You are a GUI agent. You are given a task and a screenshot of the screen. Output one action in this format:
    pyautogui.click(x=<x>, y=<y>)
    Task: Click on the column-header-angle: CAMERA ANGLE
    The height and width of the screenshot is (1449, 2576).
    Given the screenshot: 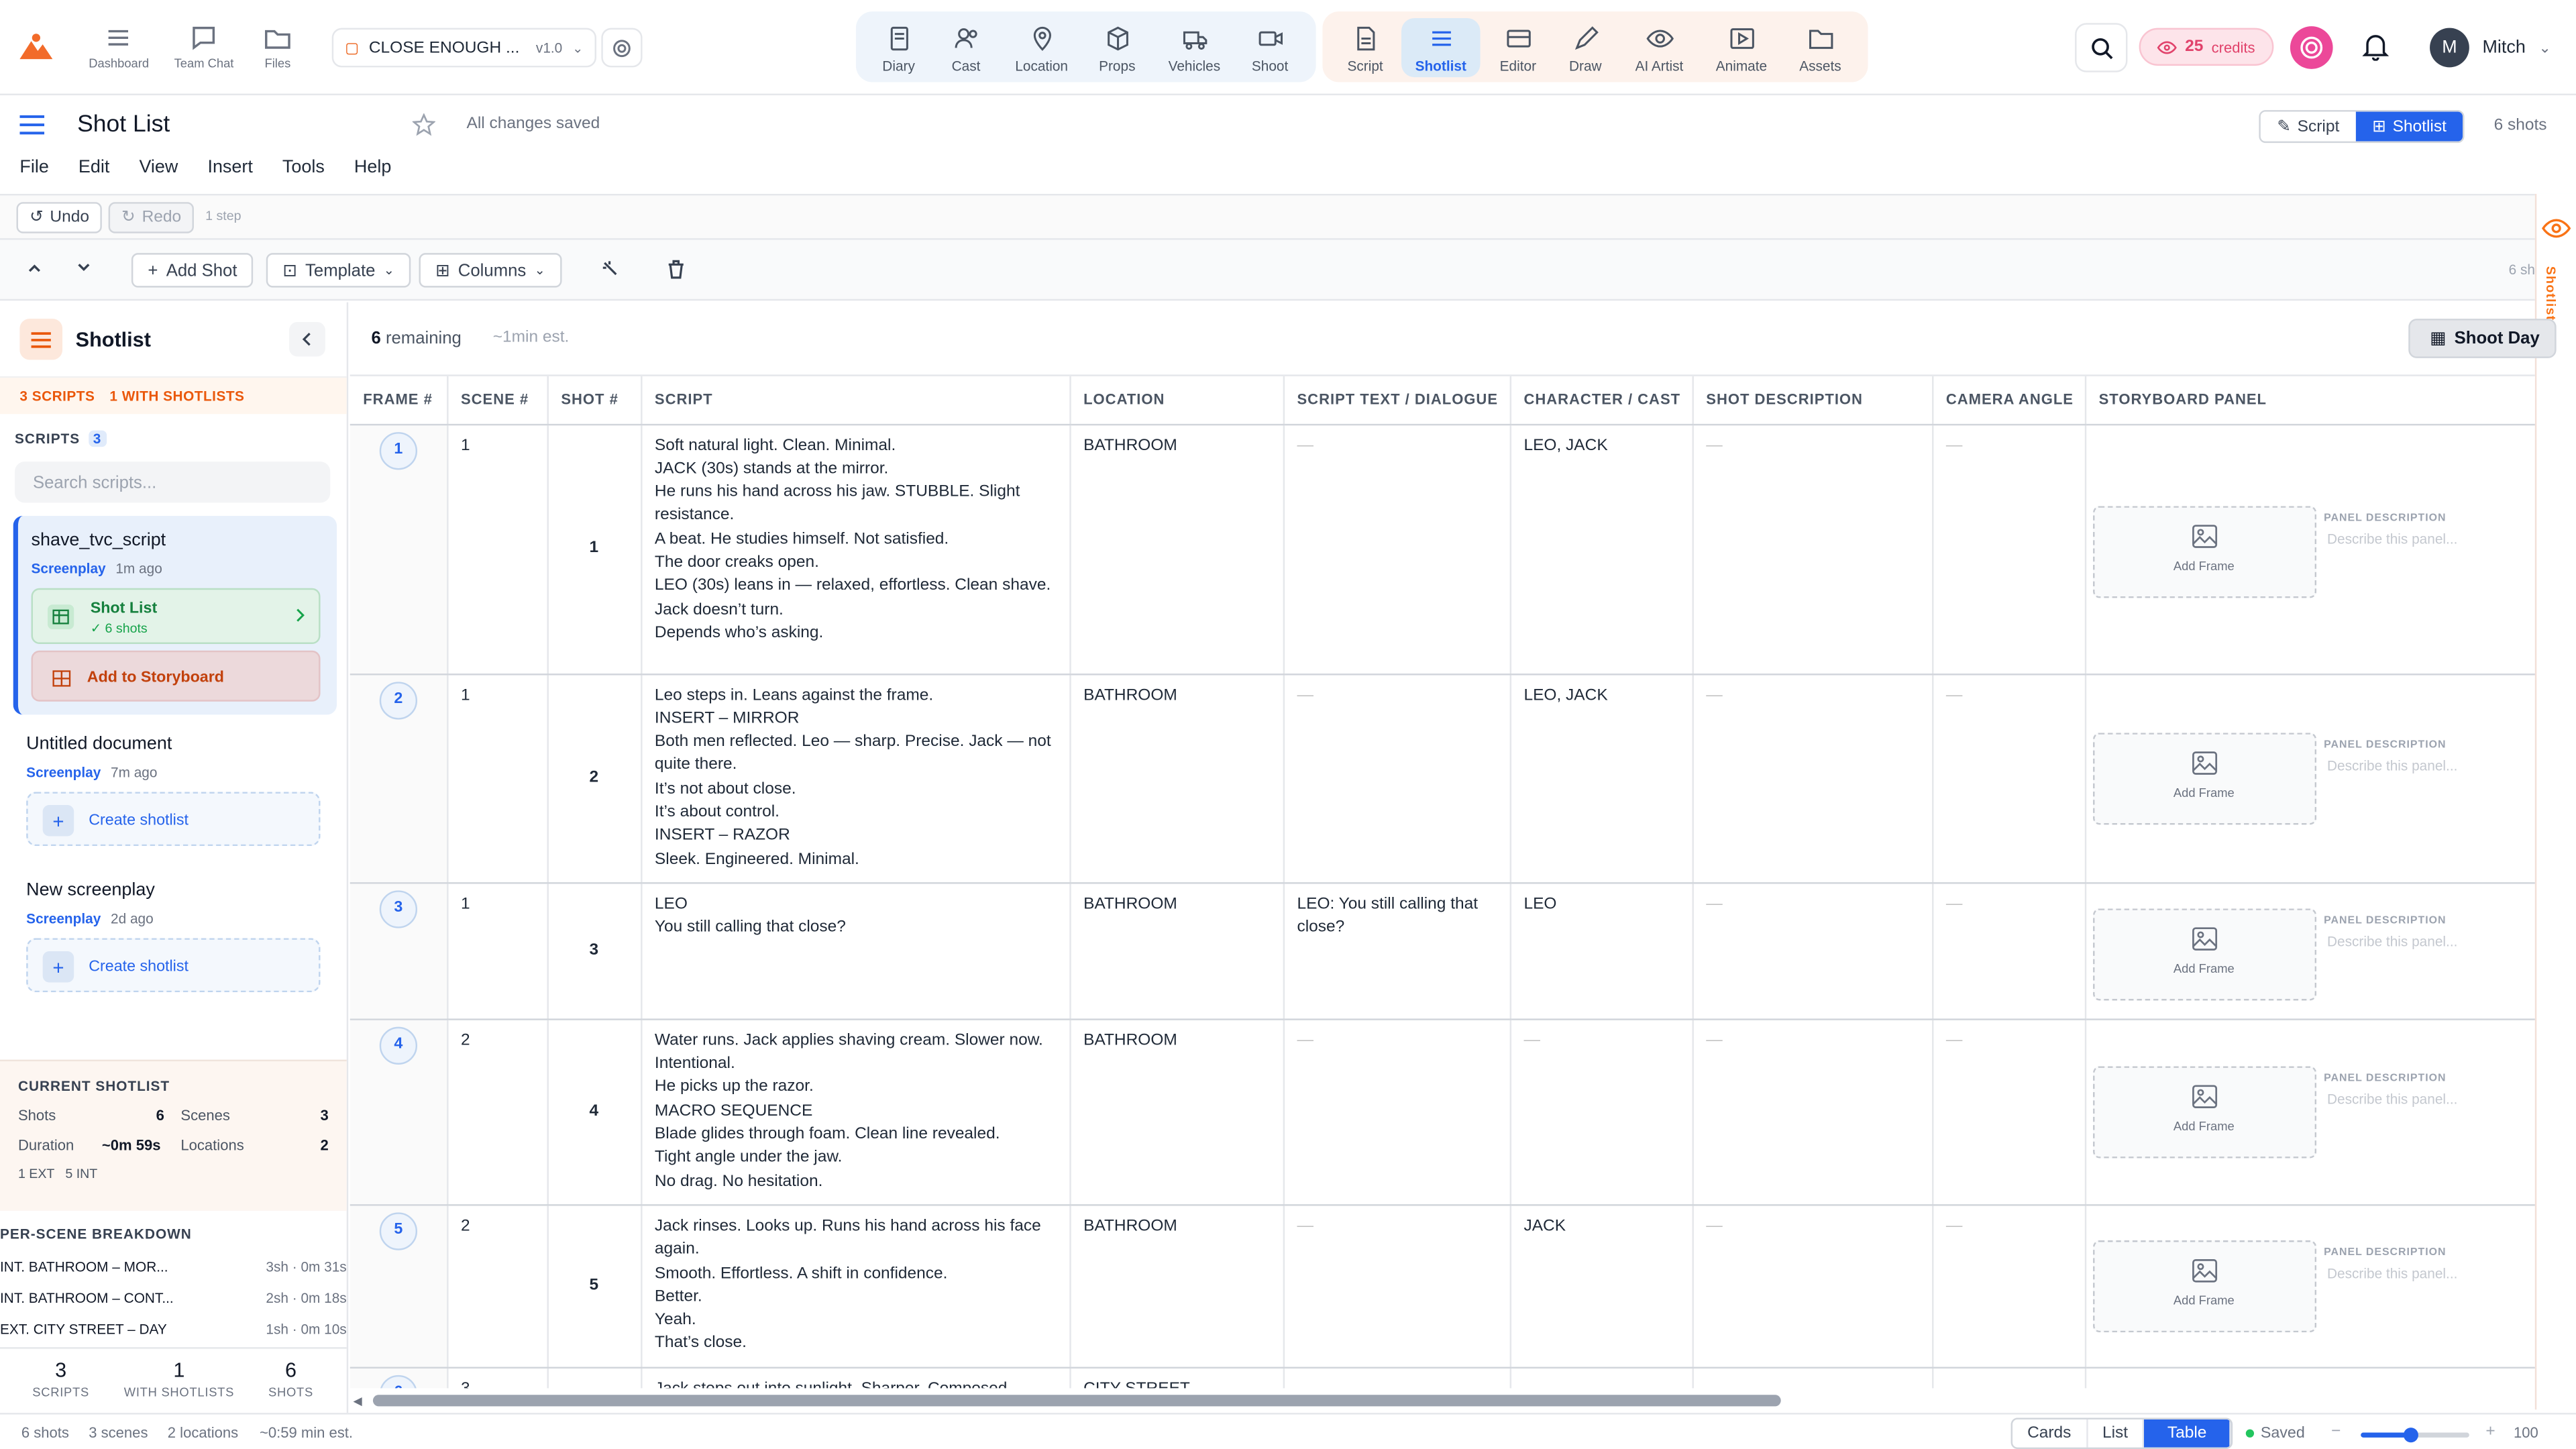 What is the action you would take?
    pyautogui.click(x=2009, y=400)
    